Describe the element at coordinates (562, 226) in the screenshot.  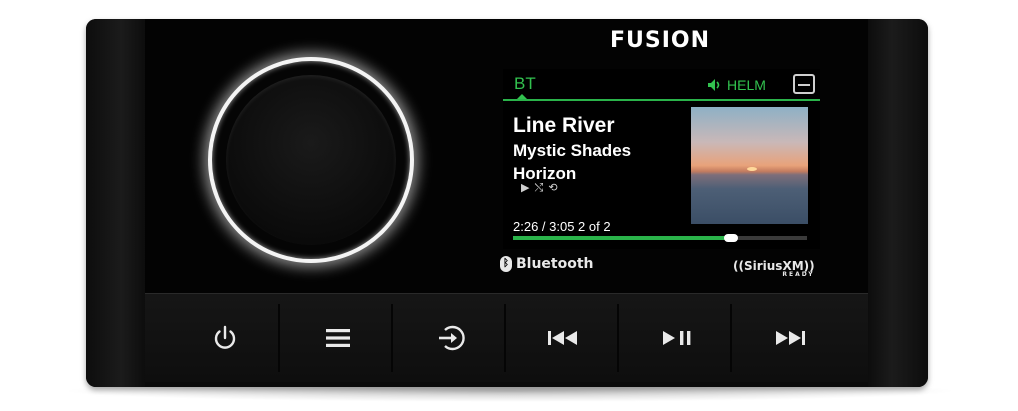
I see `track-time: 2:26 / 3:05 2 of 2` at that location.